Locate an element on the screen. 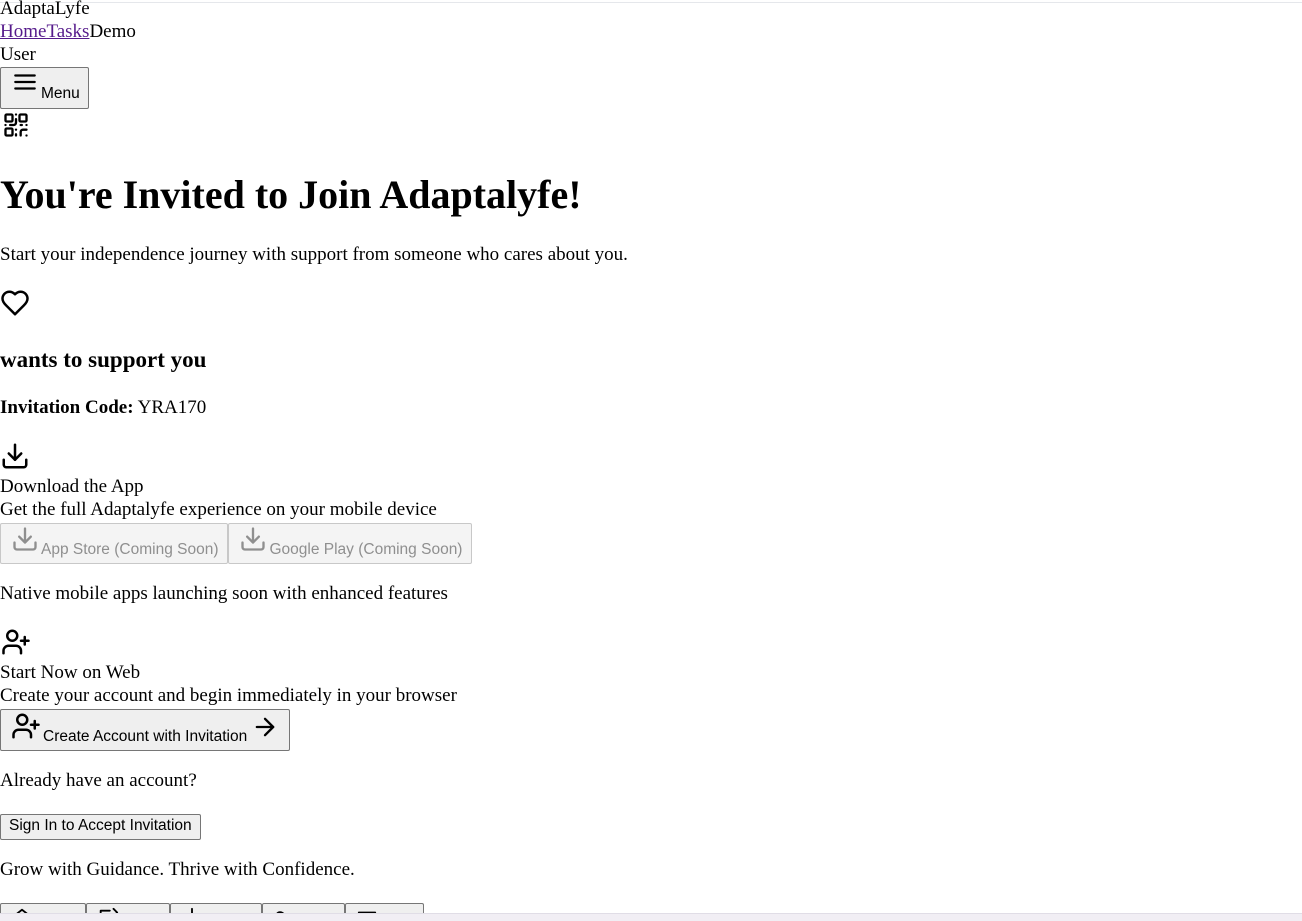  signin-prompt: Already have an account? is located at coordinates (98, 780).